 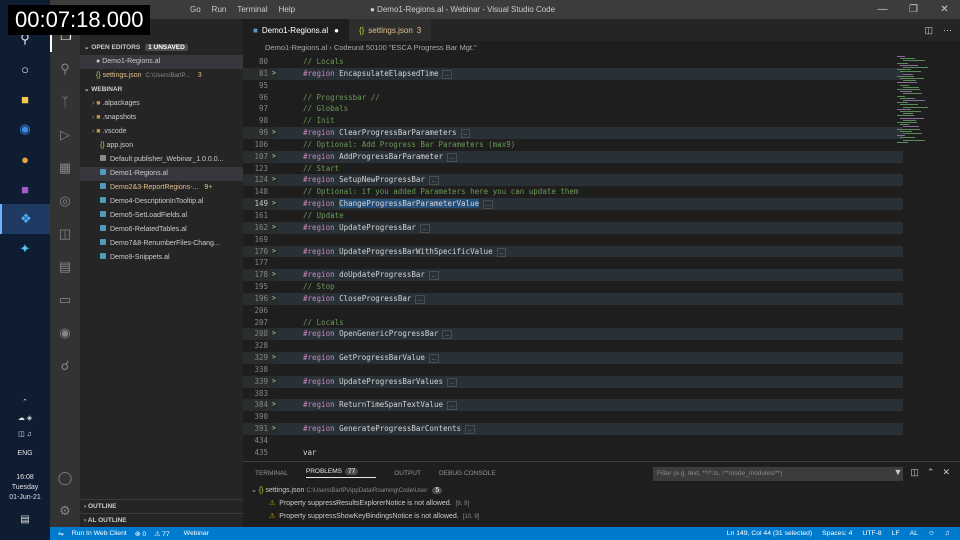 What do you see at coordinates (65, 266) in the screenshot?
I see `docker-icon: ▤` at bounding box center [65, 266].